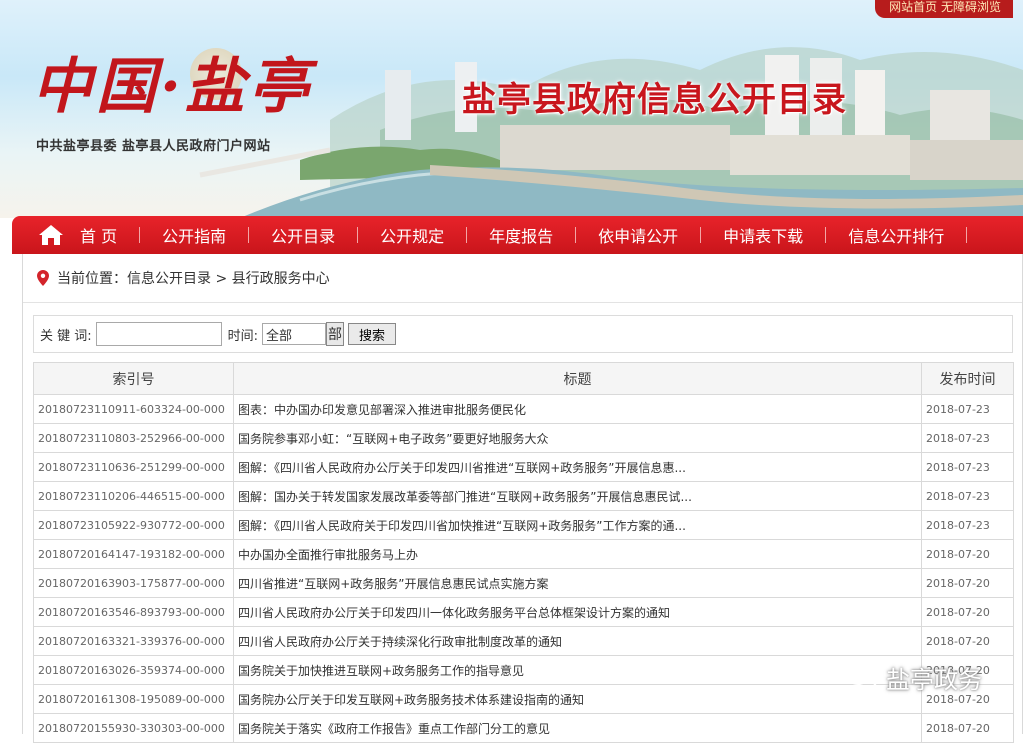  Describe the element at coordinates (133, 554) in the screenshot. I see `row-index: 20180720164147-193182-00-000` at that location.